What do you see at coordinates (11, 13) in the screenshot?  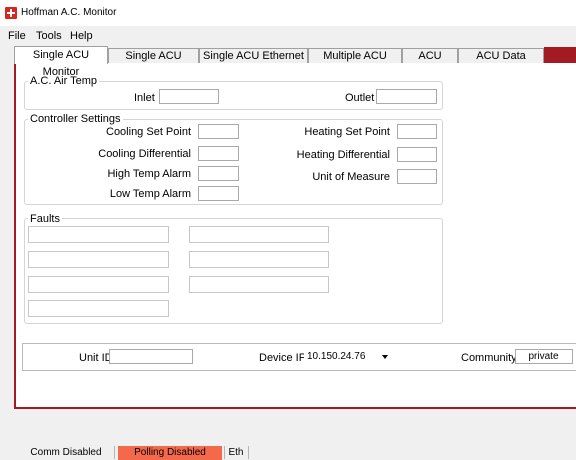 I see `app-logo-icon` at bounding box center [11, 13].